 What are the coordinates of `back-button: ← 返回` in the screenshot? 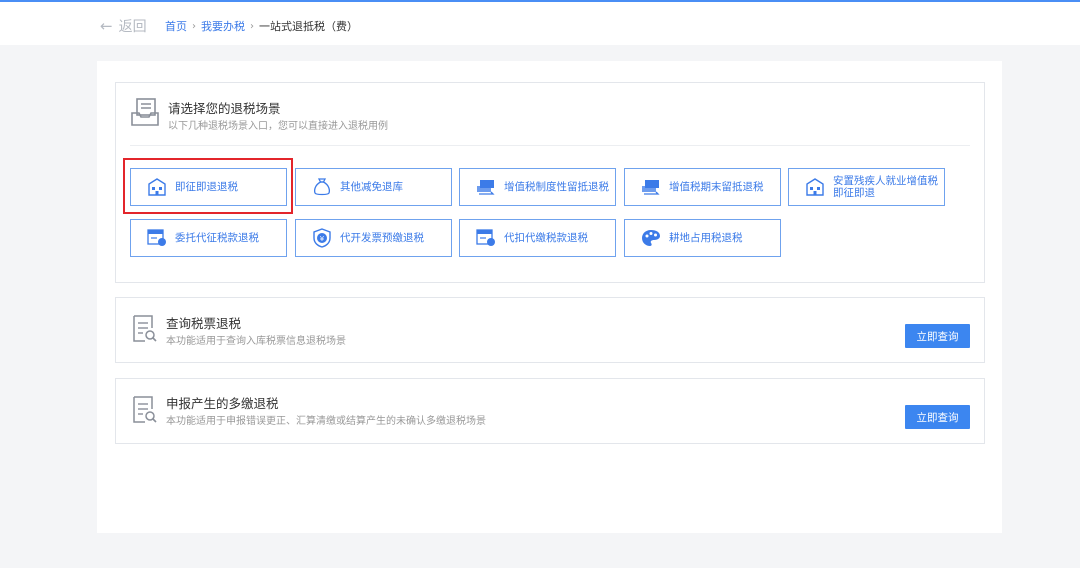 It's located at (123, 26).